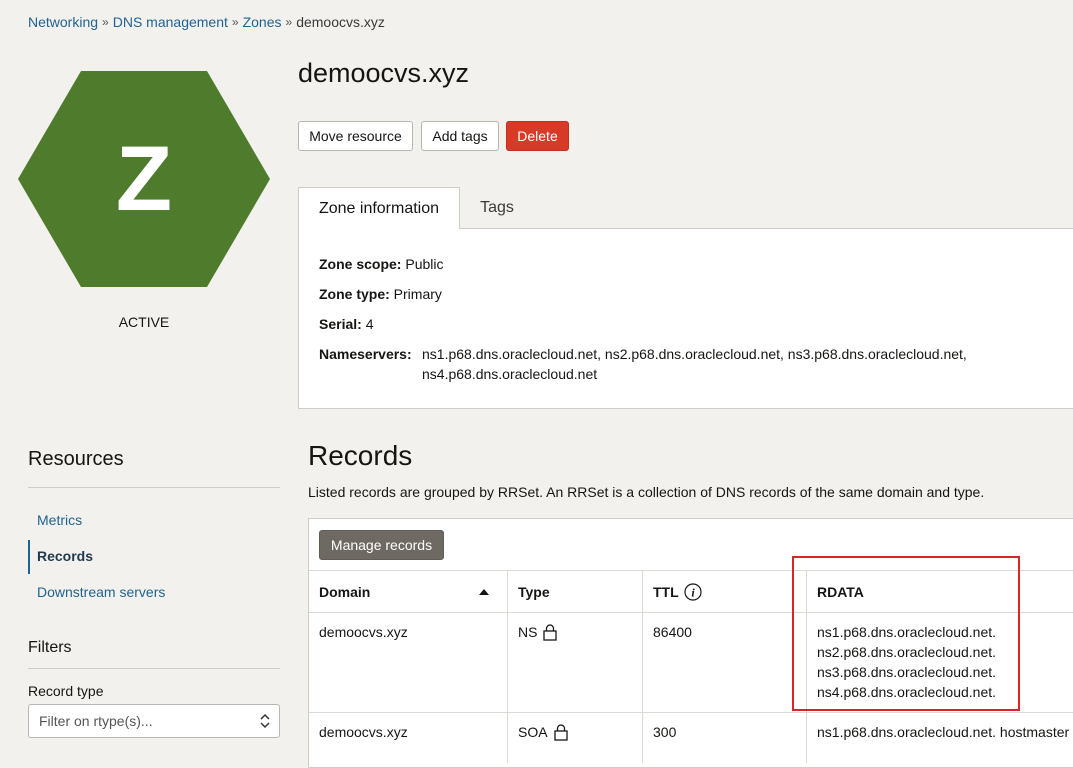 Image resolution: width=1073 pixels, height=768 pixels. Describe the element at coordinates (144, 322) in the screenshot. I see `zone-status: ACTIVE` at that location.